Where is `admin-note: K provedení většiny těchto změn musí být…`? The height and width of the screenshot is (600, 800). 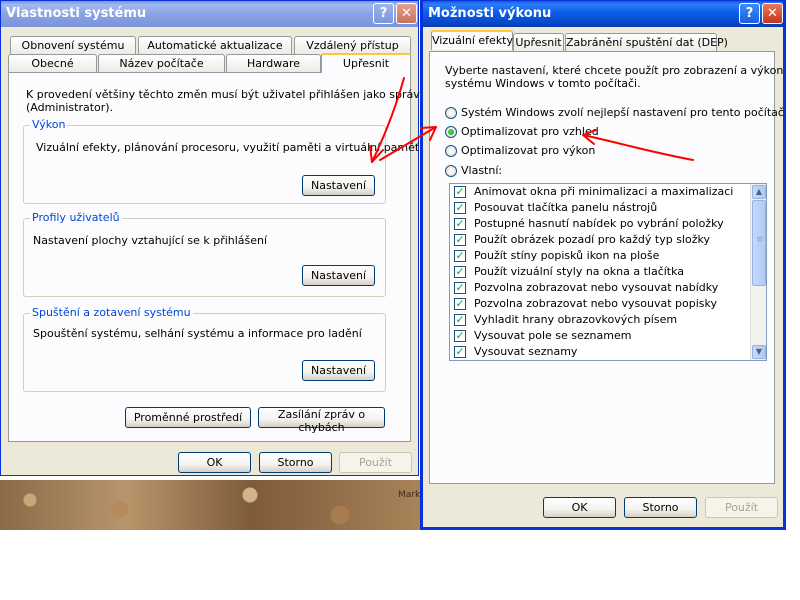 admin-note: K provedení většiny těchto změn musí být… is located at coordinates (229, 94).